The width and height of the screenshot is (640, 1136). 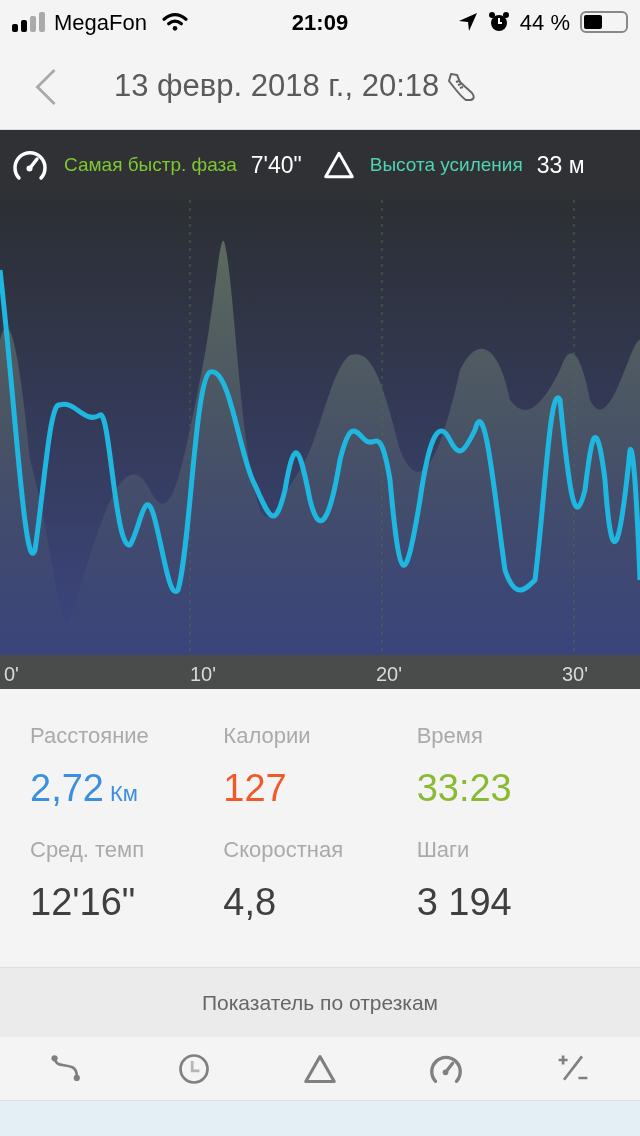 I want to click on axis-tick-label: 30', so click(x=575, y=674).